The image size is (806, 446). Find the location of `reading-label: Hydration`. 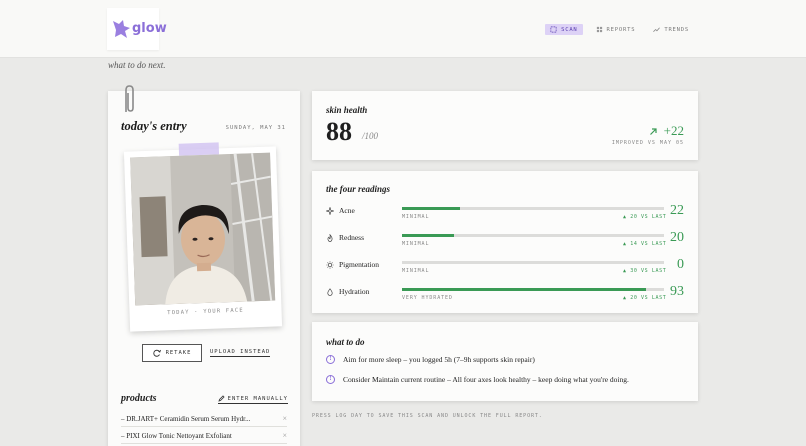

reading-label: Hydration is located at coordinates (354, 291).